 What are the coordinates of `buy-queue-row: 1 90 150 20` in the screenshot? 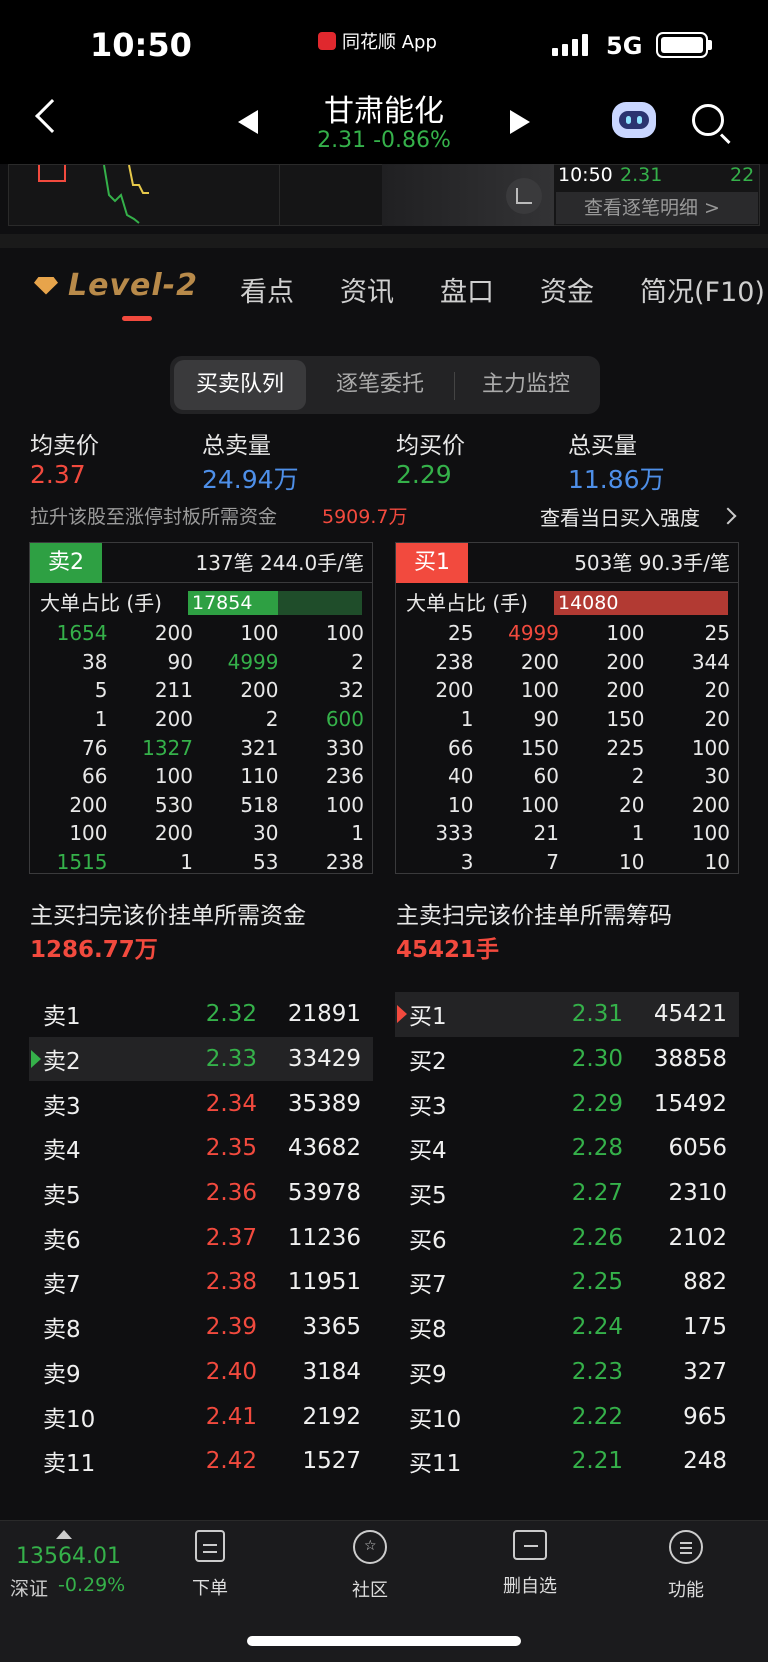 It's located at (567, 719).